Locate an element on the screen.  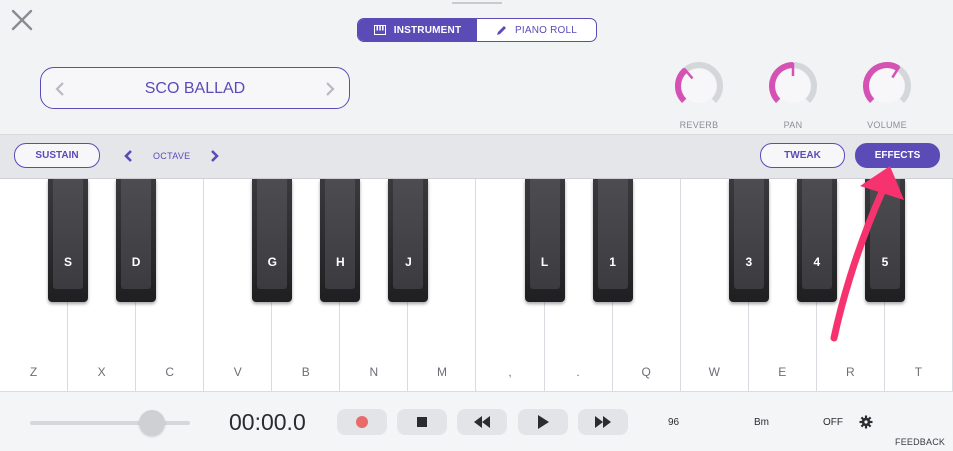
piano-icon is located at coordinates (379, 30).